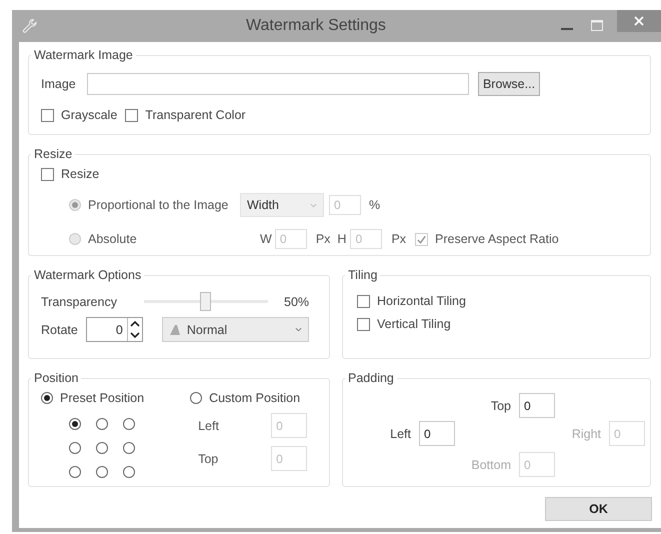  I want to click on group-title: Watermark Options, so click(87, 275).